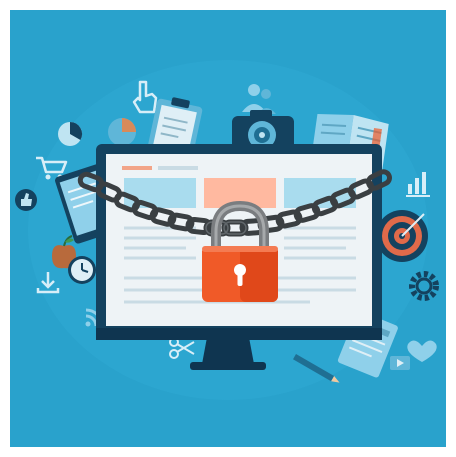 The width and height of the screenshot is (456, 457). I want to click on clock-icon, so click(82, 270).